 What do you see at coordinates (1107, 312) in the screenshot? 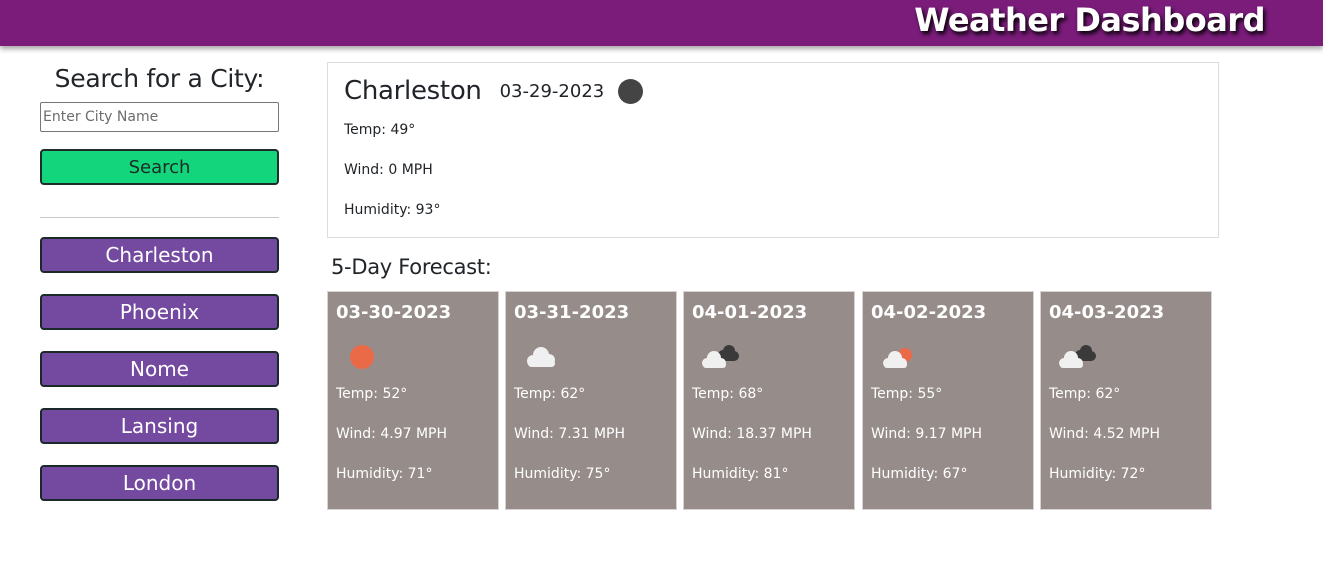
I see `forecast-date: 04-03-2023` at bounding box center [1107, 312].